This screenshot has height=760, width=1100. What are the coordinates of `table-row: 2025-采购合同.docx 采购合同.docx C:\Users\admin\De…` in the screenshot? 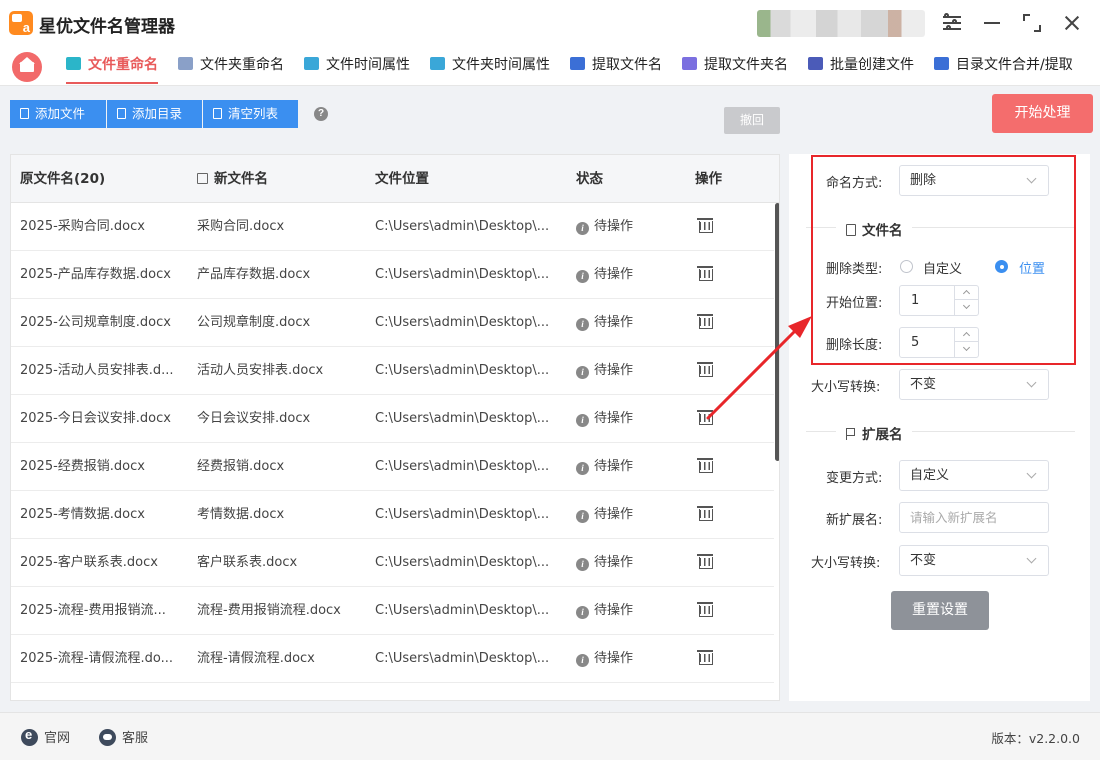 It's located at (392, 227).